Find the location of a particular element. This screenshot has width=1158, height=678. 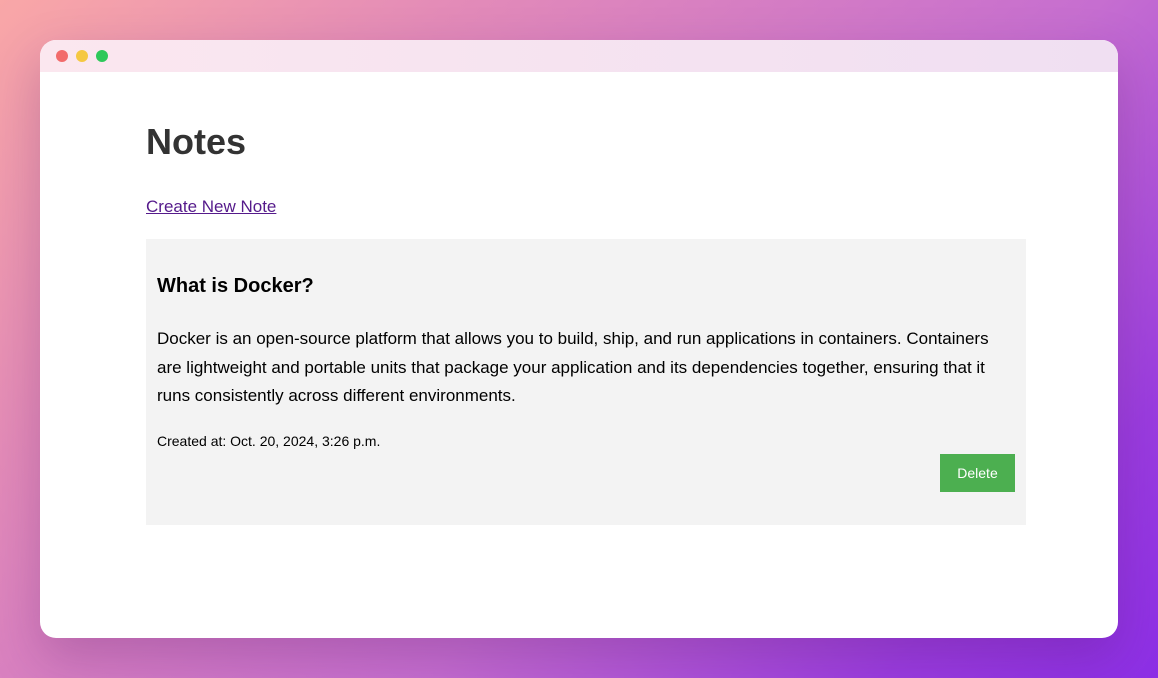

note-title: What is Docker? is located at coordinates (235, 286).